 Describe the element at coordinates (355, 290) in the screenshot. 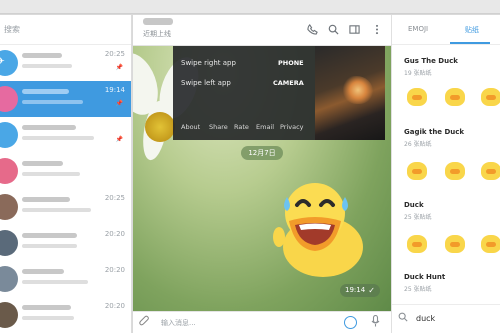

I see `message-time: 19:14` at that location.